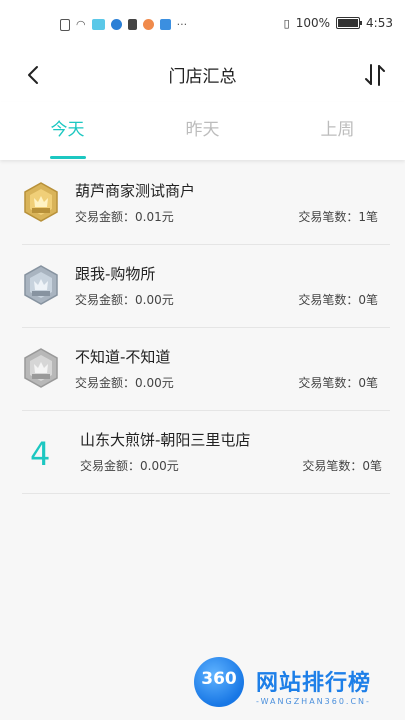 The image size is (405, 720). What do you see at coordinates (349, 23) in the screenshot?
I see `battery-icon` at bounding box center [349, 23].